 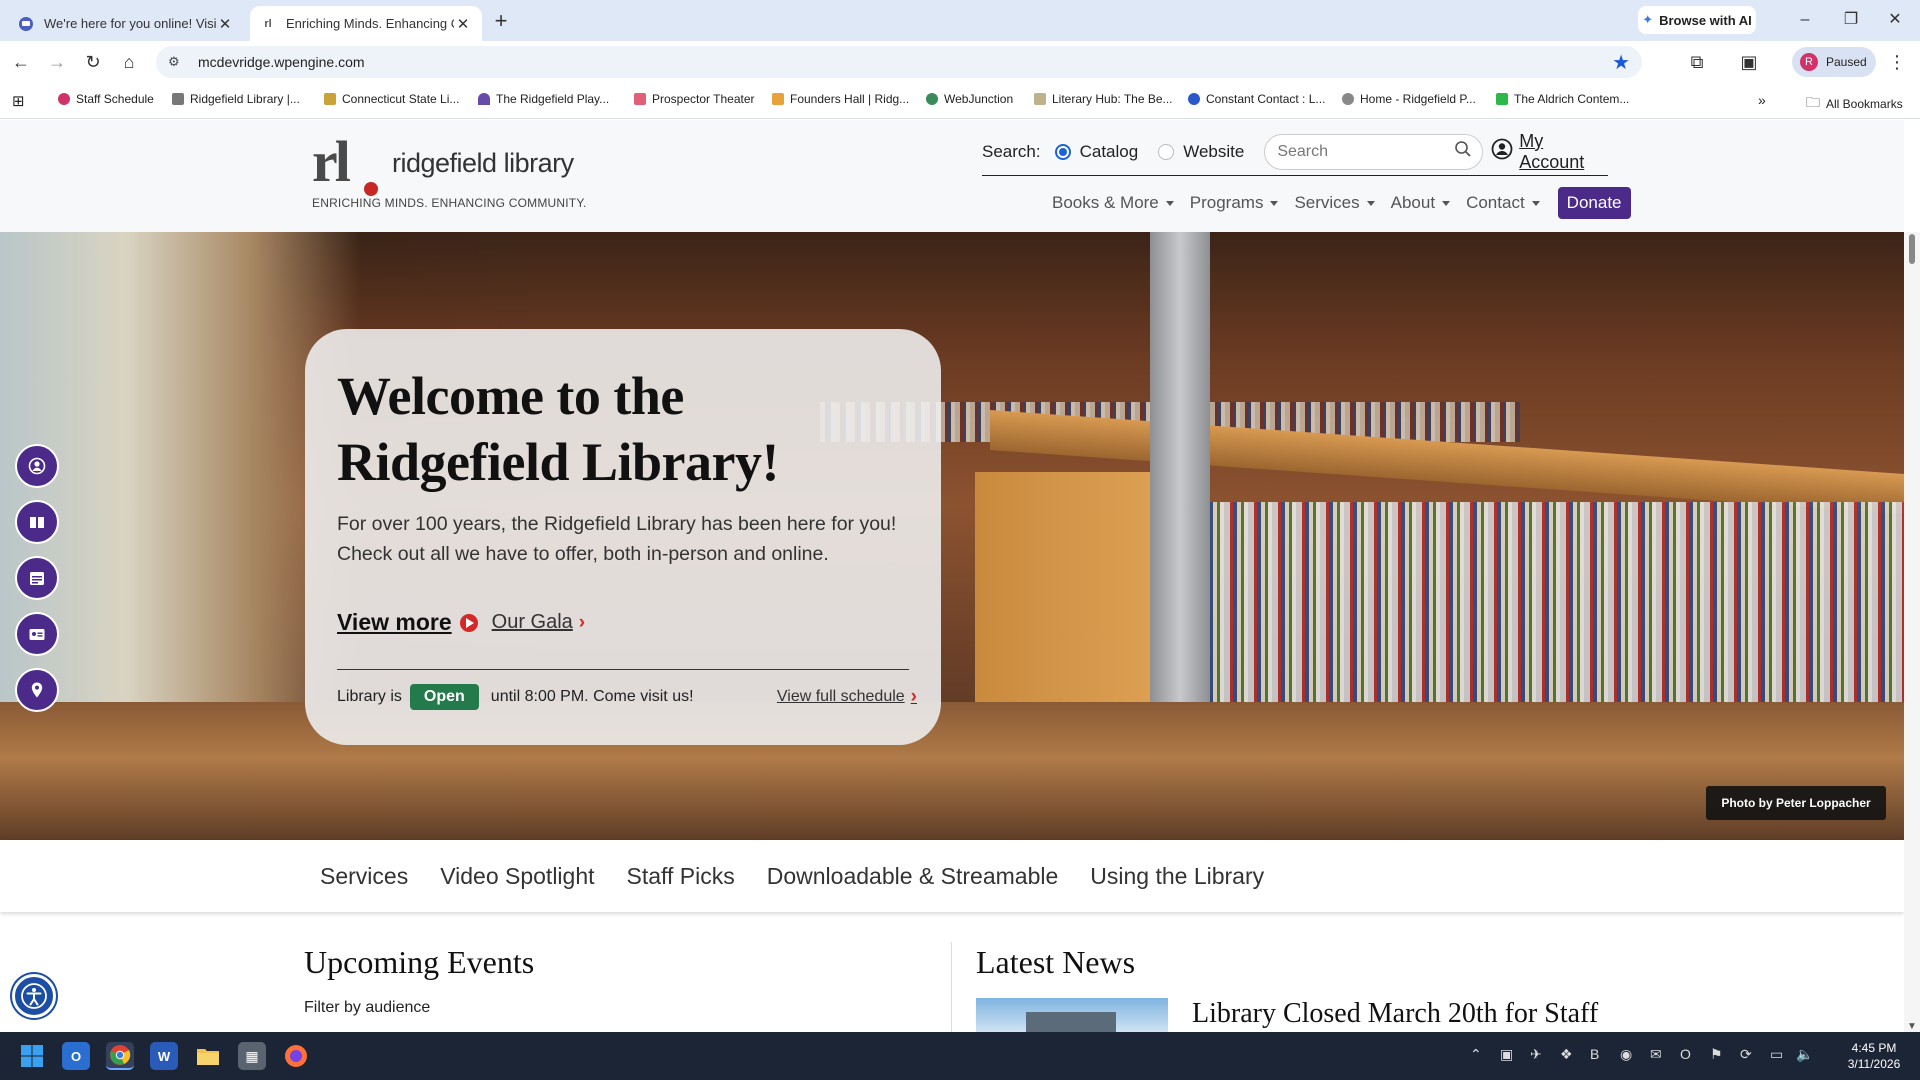 What do you see at coordinates (1895, 20) in the screenshot?
I see `close-window-icon: ✕` at bounding box center [1895, 20].